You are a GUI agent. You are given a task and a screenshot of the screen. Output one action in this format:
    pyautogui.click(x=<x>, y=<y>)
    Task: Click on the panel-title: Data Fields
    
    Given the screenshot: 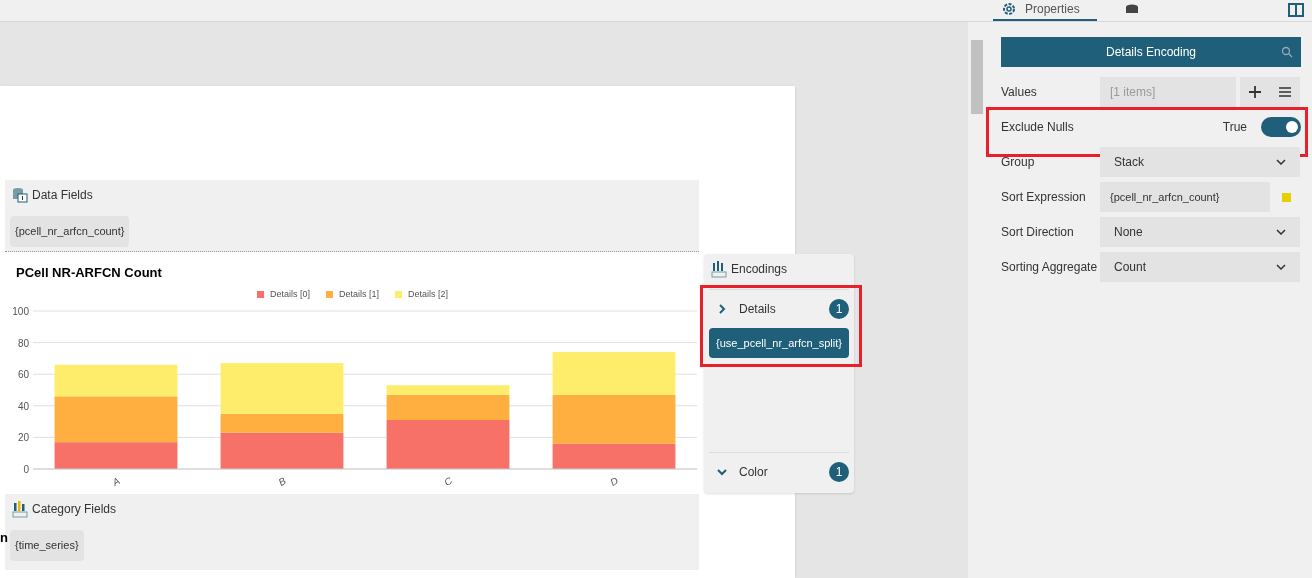 What is the action you would take?
    pyautogui.click(x=62, y=195)
    